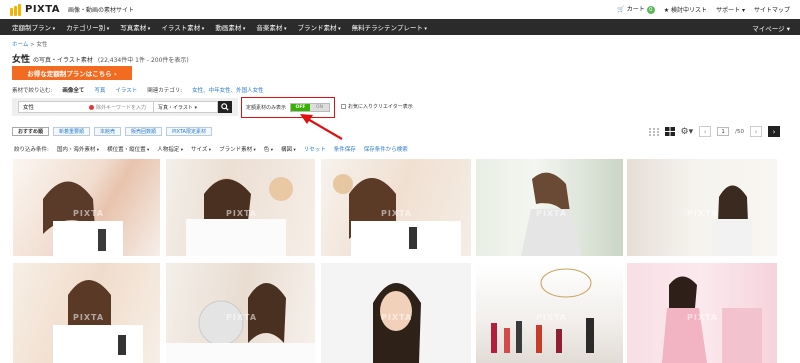 The image size is (800, 363). What do you see at coordinates (43, 9) in the screenshot?
I see `logo-text: PIXTA` at bounding box center [43, 9].